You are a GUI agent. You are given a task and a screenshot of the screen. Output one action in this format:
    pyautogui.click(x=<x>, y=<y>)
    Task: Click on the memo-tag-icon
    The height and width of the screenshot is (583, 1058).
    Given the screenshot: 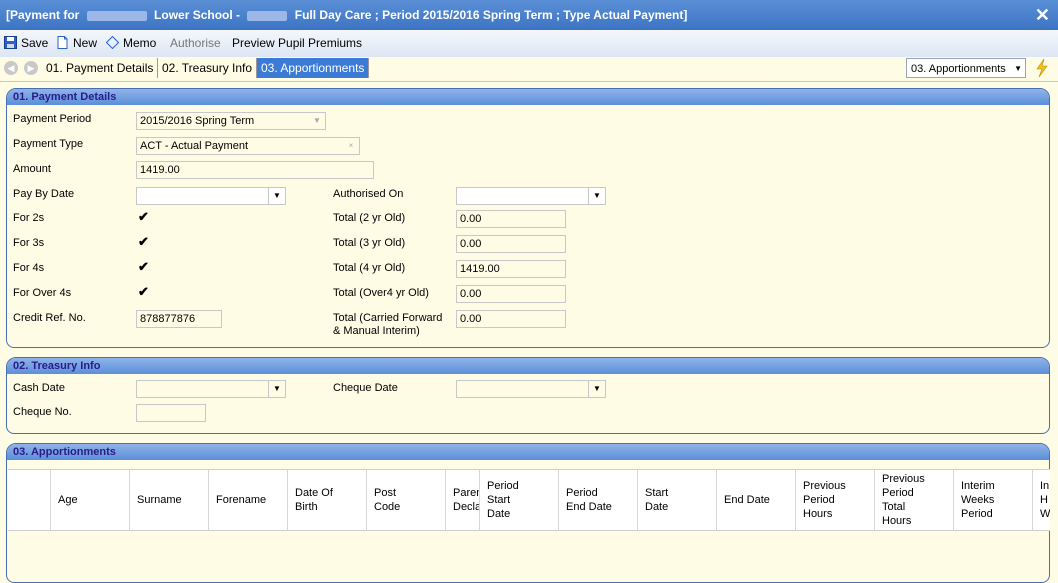 What is the action you would take?
    pyautogui.click(x=112, y=42)
    